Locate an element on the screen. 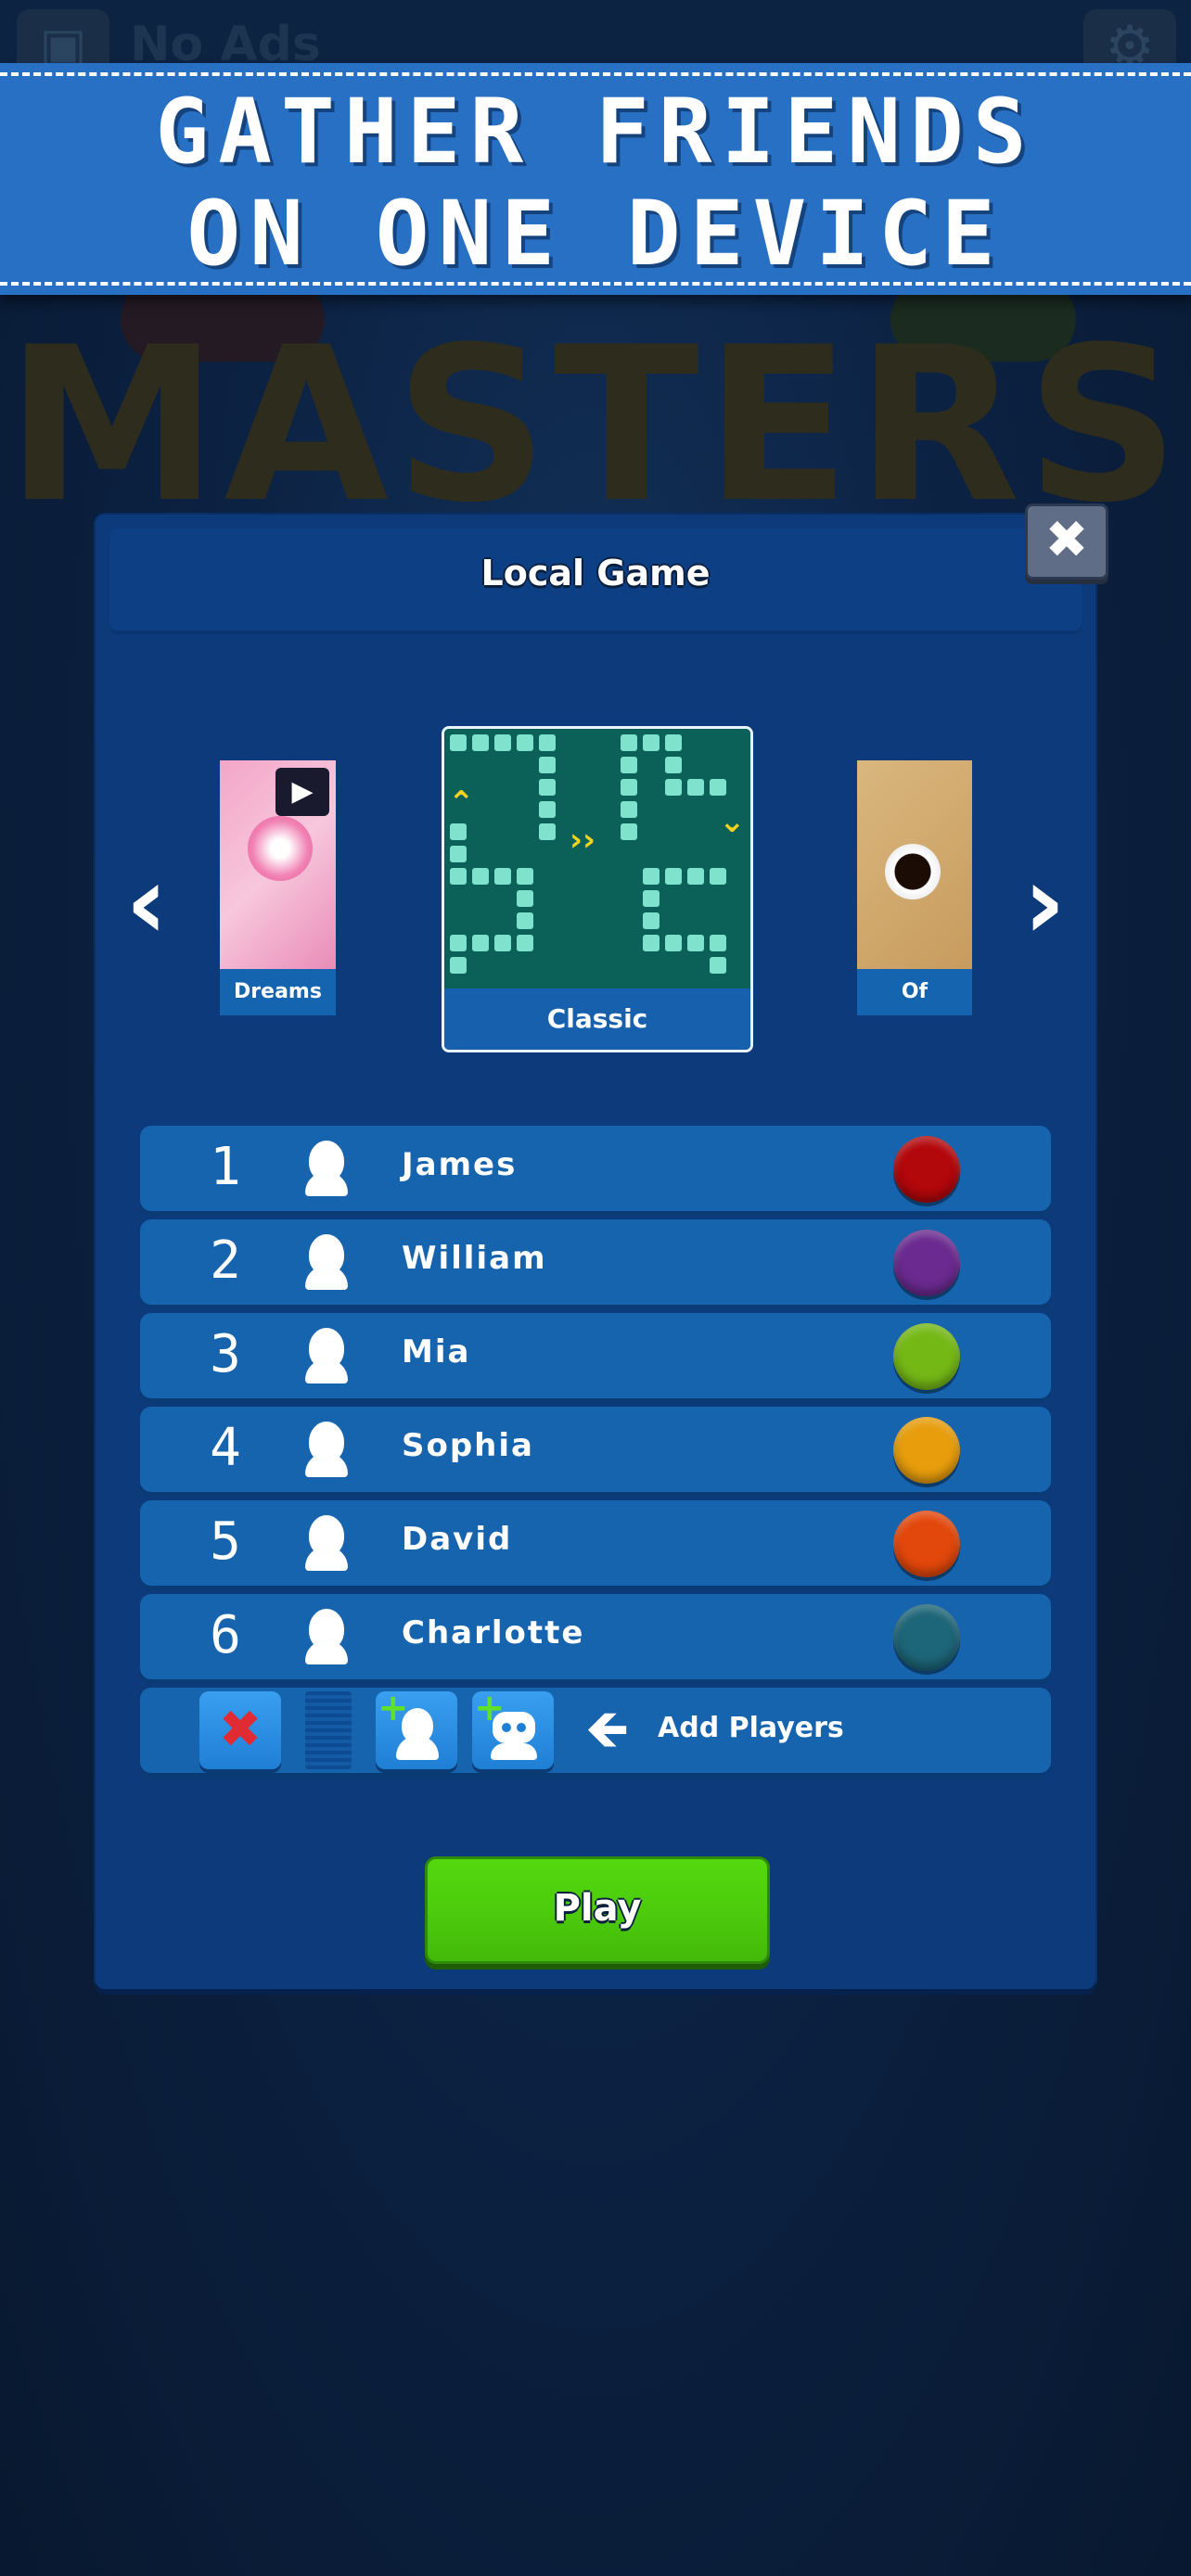 The width and height of the screenshot is (1191, 2576). add-players-row: ✖ + + 🡸 Add Players is located at coordinates (595, 1731).